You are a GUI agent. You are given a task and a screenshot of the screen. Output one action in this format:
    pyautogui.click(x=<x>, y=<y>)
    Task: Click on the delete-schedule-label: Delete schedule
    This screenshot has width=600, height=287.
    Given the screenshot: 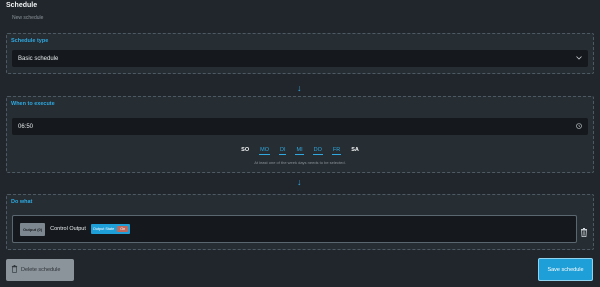 What is the action you would take?
    pyautogui.click(x=41, y=270)
    